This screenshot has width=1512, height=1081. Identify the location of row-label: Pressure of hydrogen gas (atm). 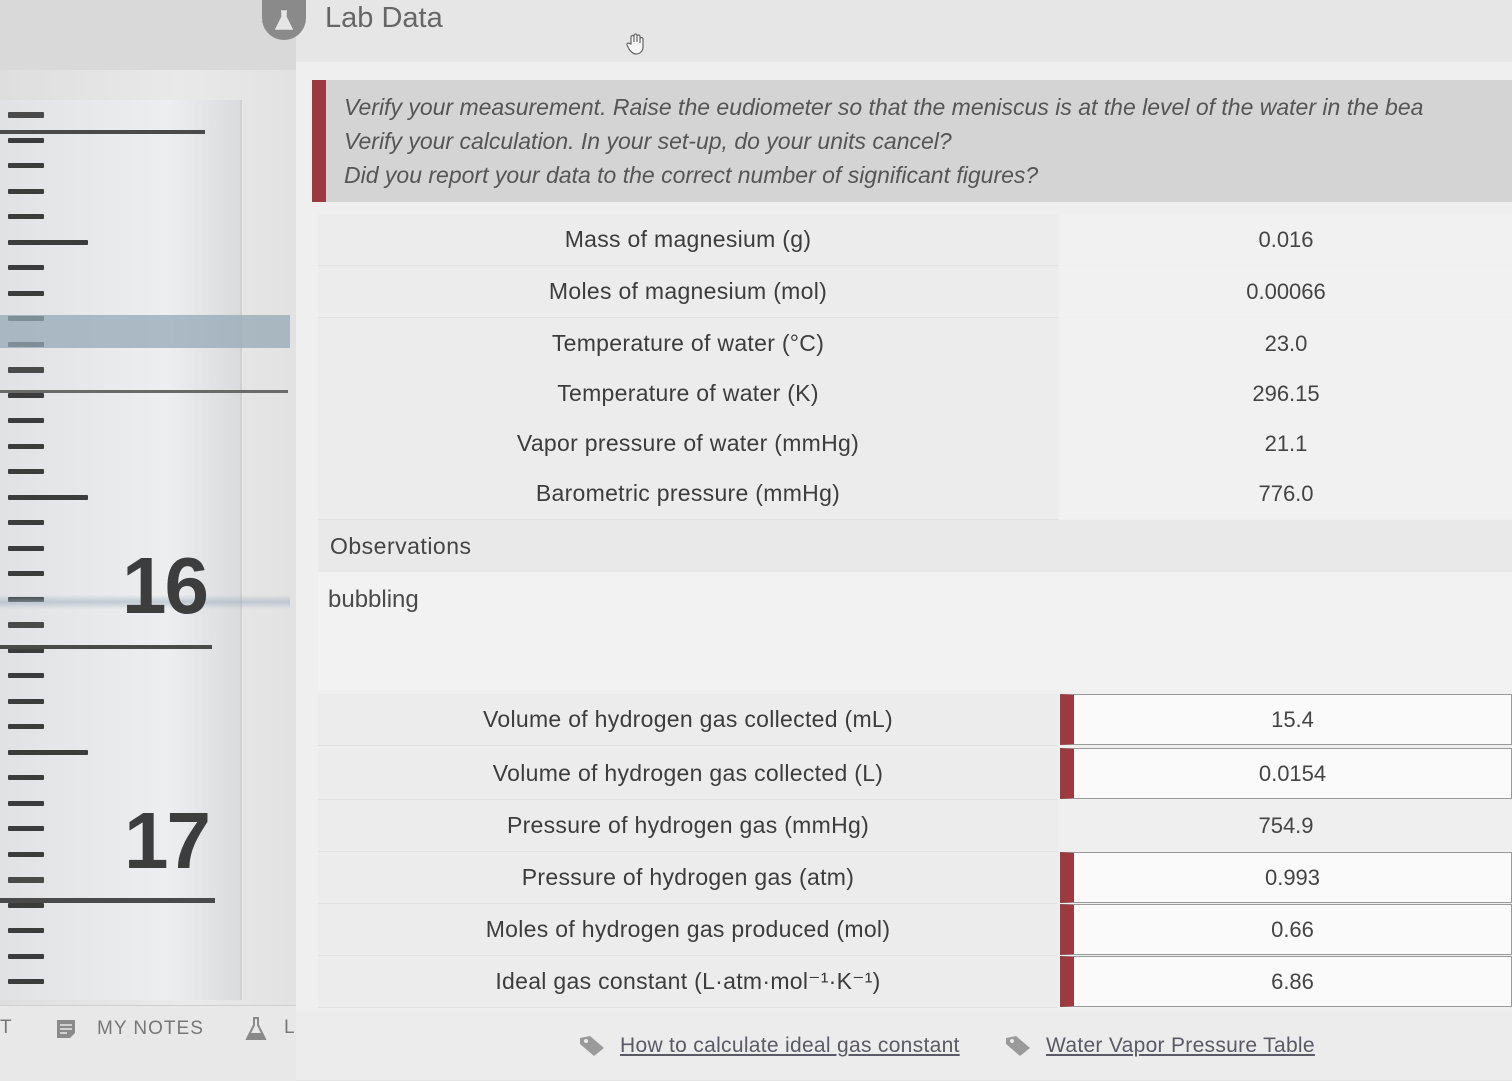
(688, 878).